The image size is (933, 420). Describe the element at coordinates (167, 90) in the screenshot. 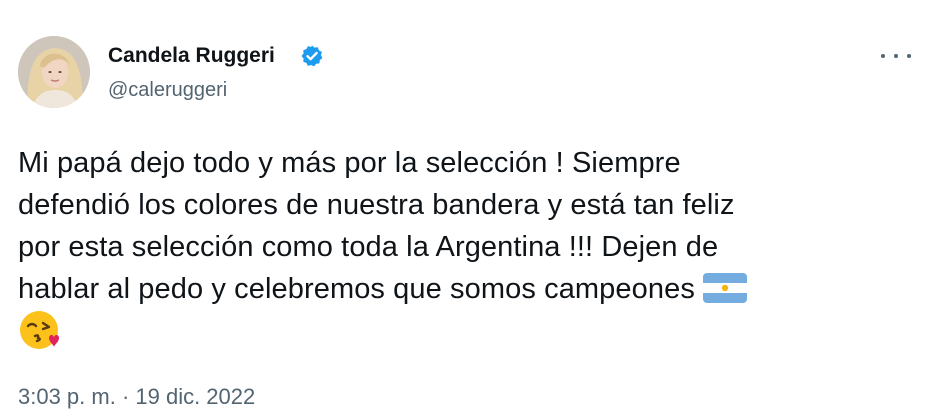

I see `author-handle: @caleruggeri` at that location.